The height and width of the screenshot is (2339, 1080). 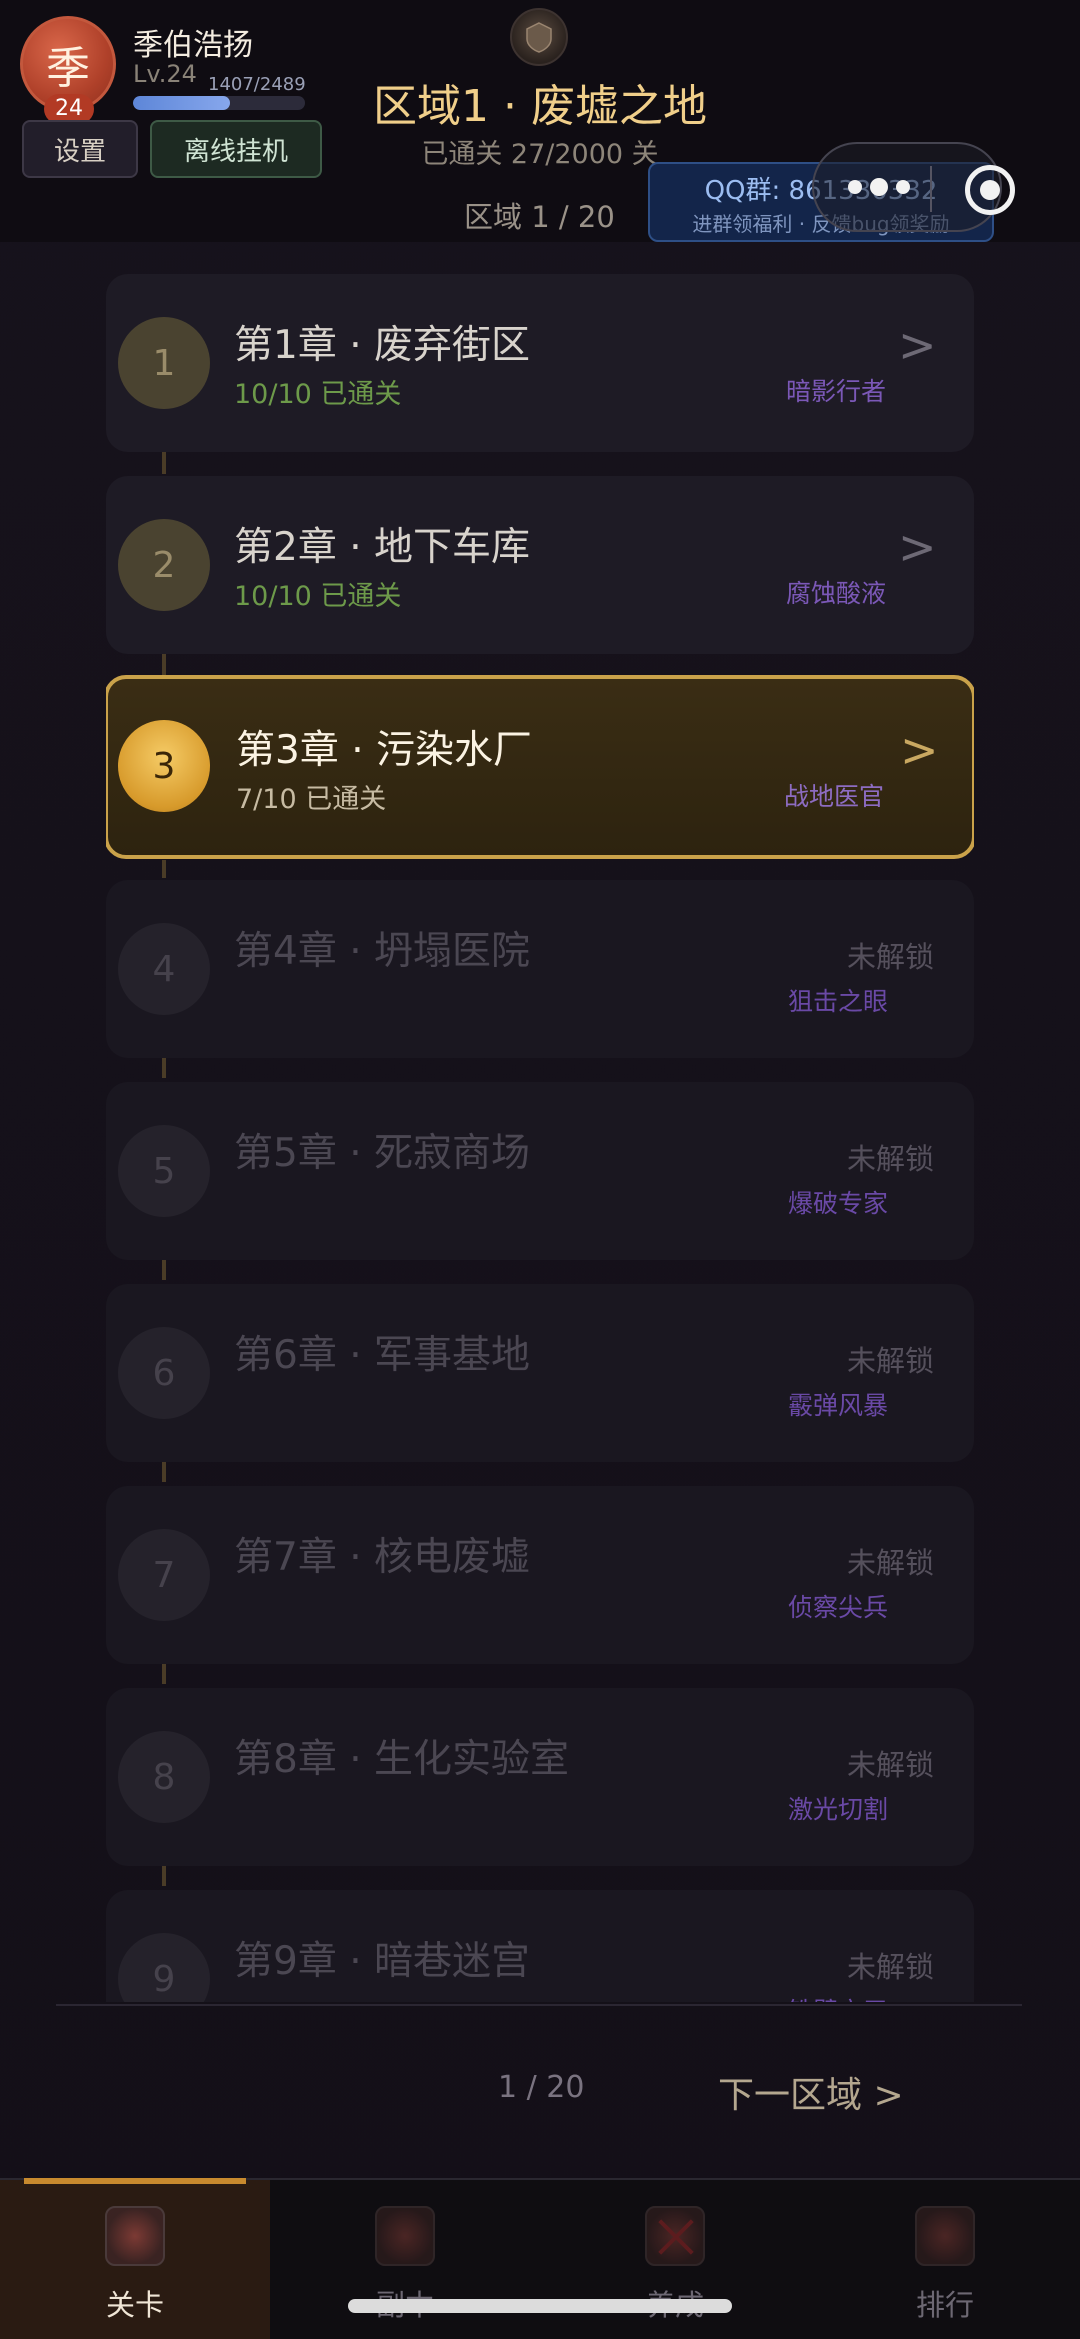 What do you see at coordinates (835, 391) in the screenshot?
I see `chapter-reward: 暗影行者` at bounding box center [835, 391].